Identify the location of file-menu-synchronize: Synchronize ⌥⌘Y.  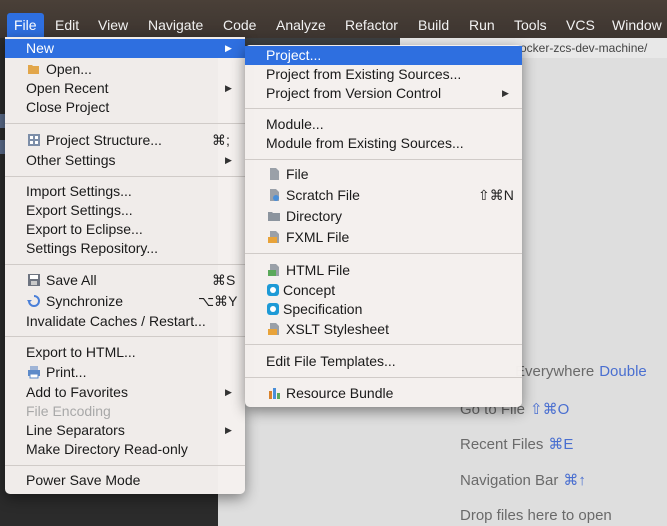
(125, 301).